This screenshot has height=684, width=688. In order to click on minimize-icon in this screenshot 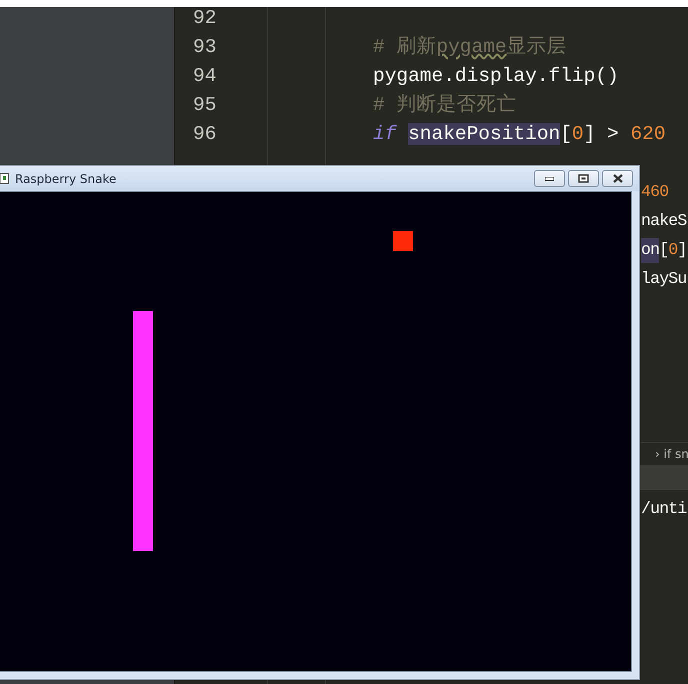, I will do `click(549, 178)`.